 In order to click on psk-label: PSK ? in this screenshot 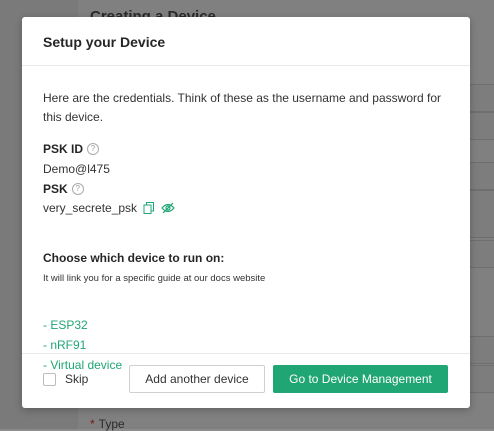, I will do `click(63, 189)`.